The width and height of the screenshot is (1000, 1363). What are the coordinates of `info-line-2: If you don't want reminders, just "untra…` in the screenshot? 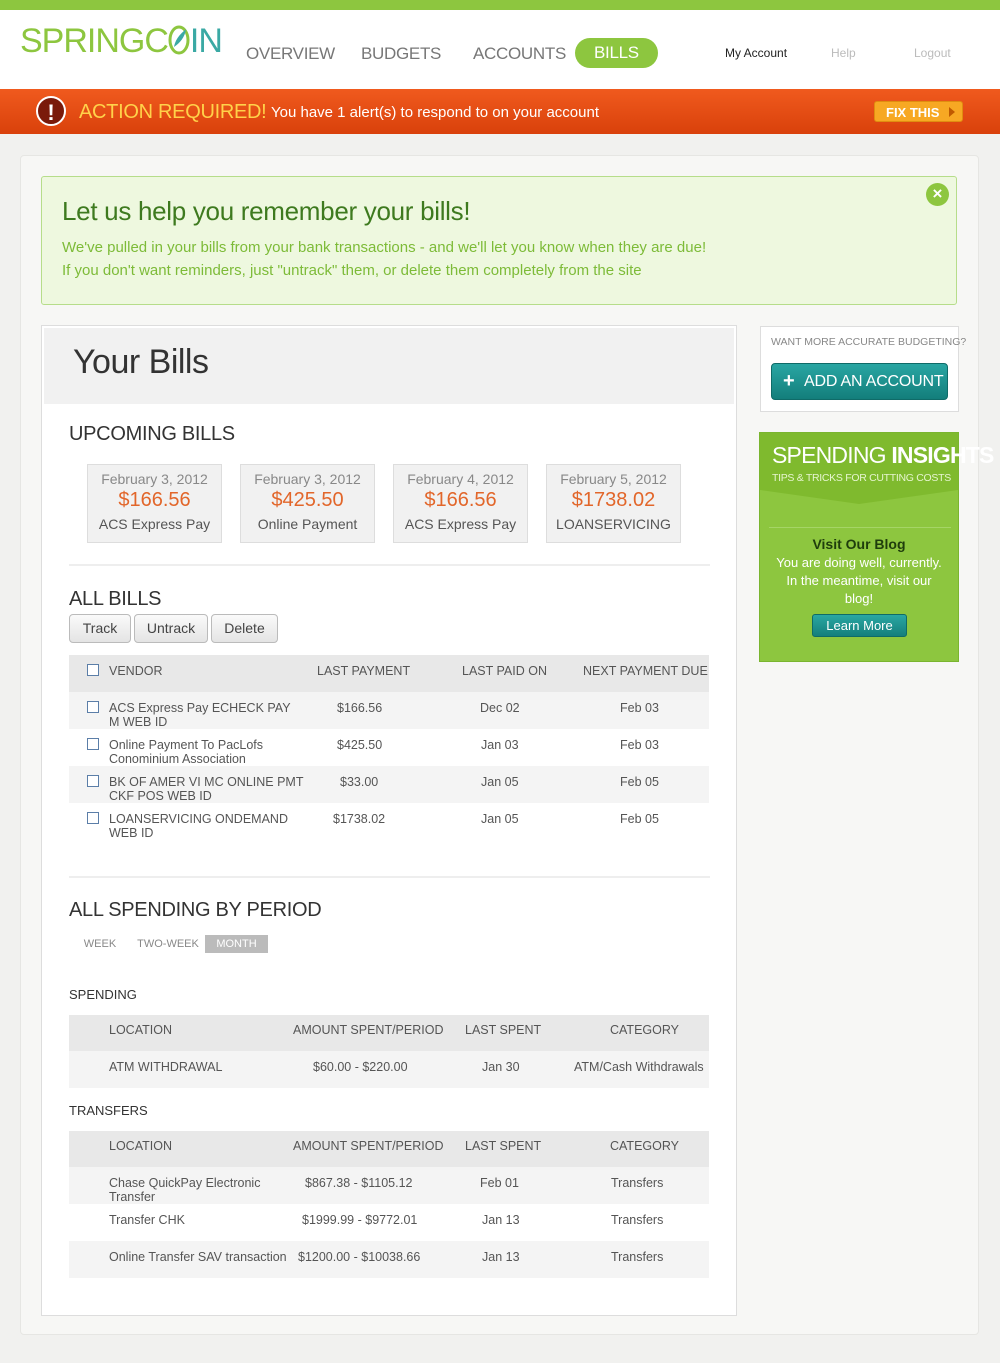 It's located at (352, 270).